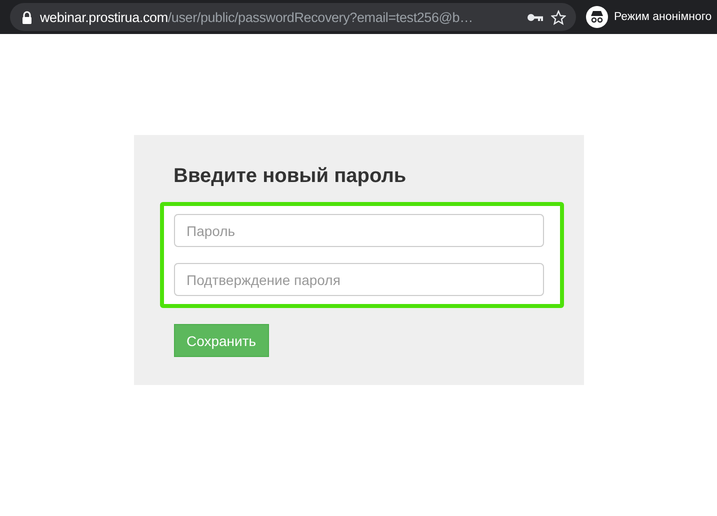 This screenshot has width=717, height=516. Describe the element at coordinates (535, 17) in the screenshot. I see `key-icon` at that location.